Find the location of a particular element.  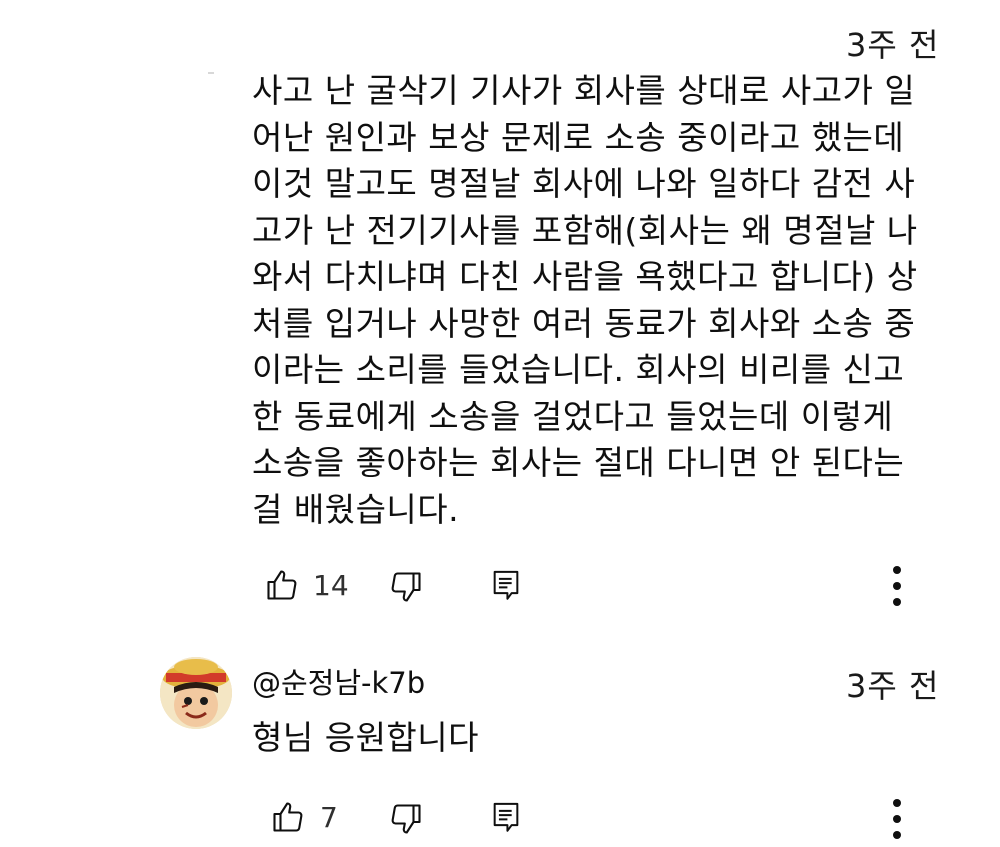

avatar is located at coordinates (196, 693).